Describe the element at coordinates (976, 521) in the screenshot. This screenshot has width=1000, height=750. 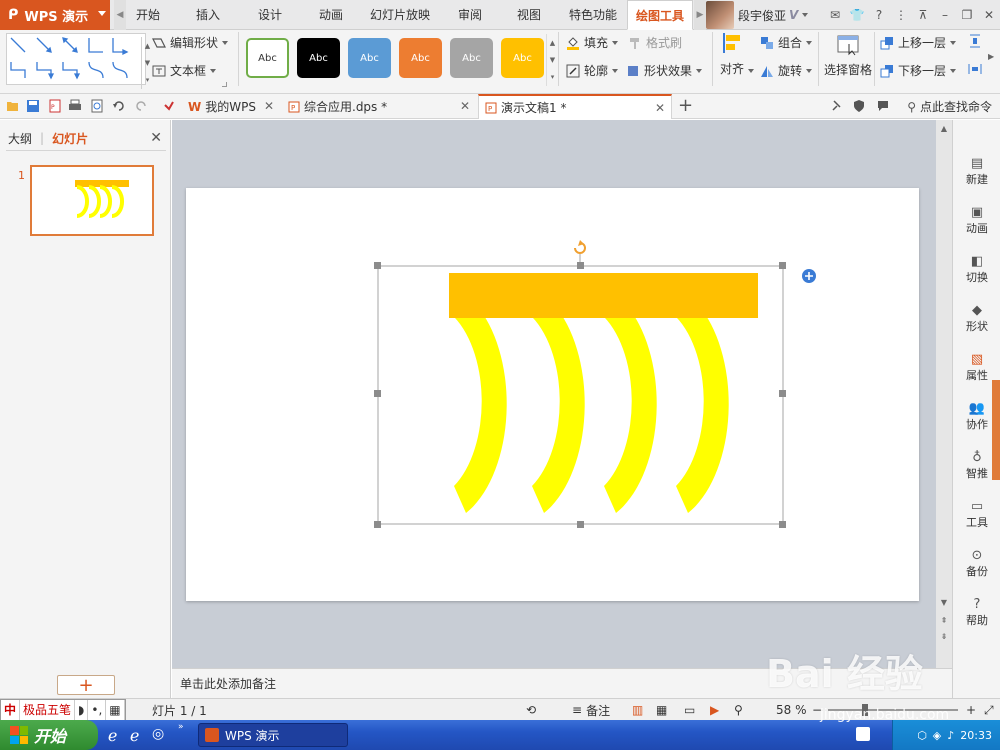
I see `sidebar-item-tools: ▭ 工具` at that location.